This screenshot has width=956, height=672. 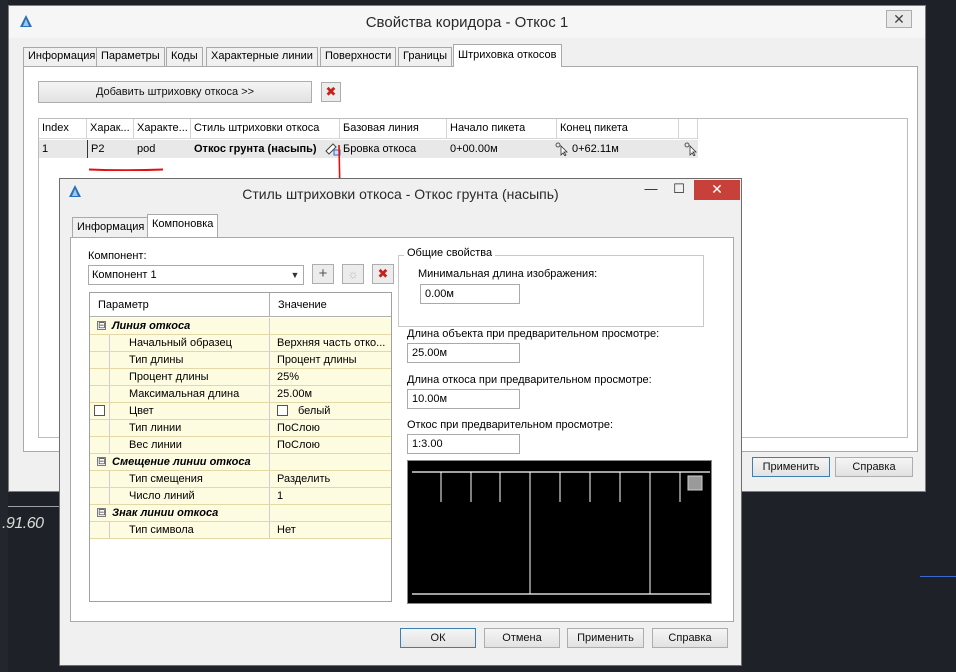 I want to click on add-component-button: +, so click(x=323, y=274).